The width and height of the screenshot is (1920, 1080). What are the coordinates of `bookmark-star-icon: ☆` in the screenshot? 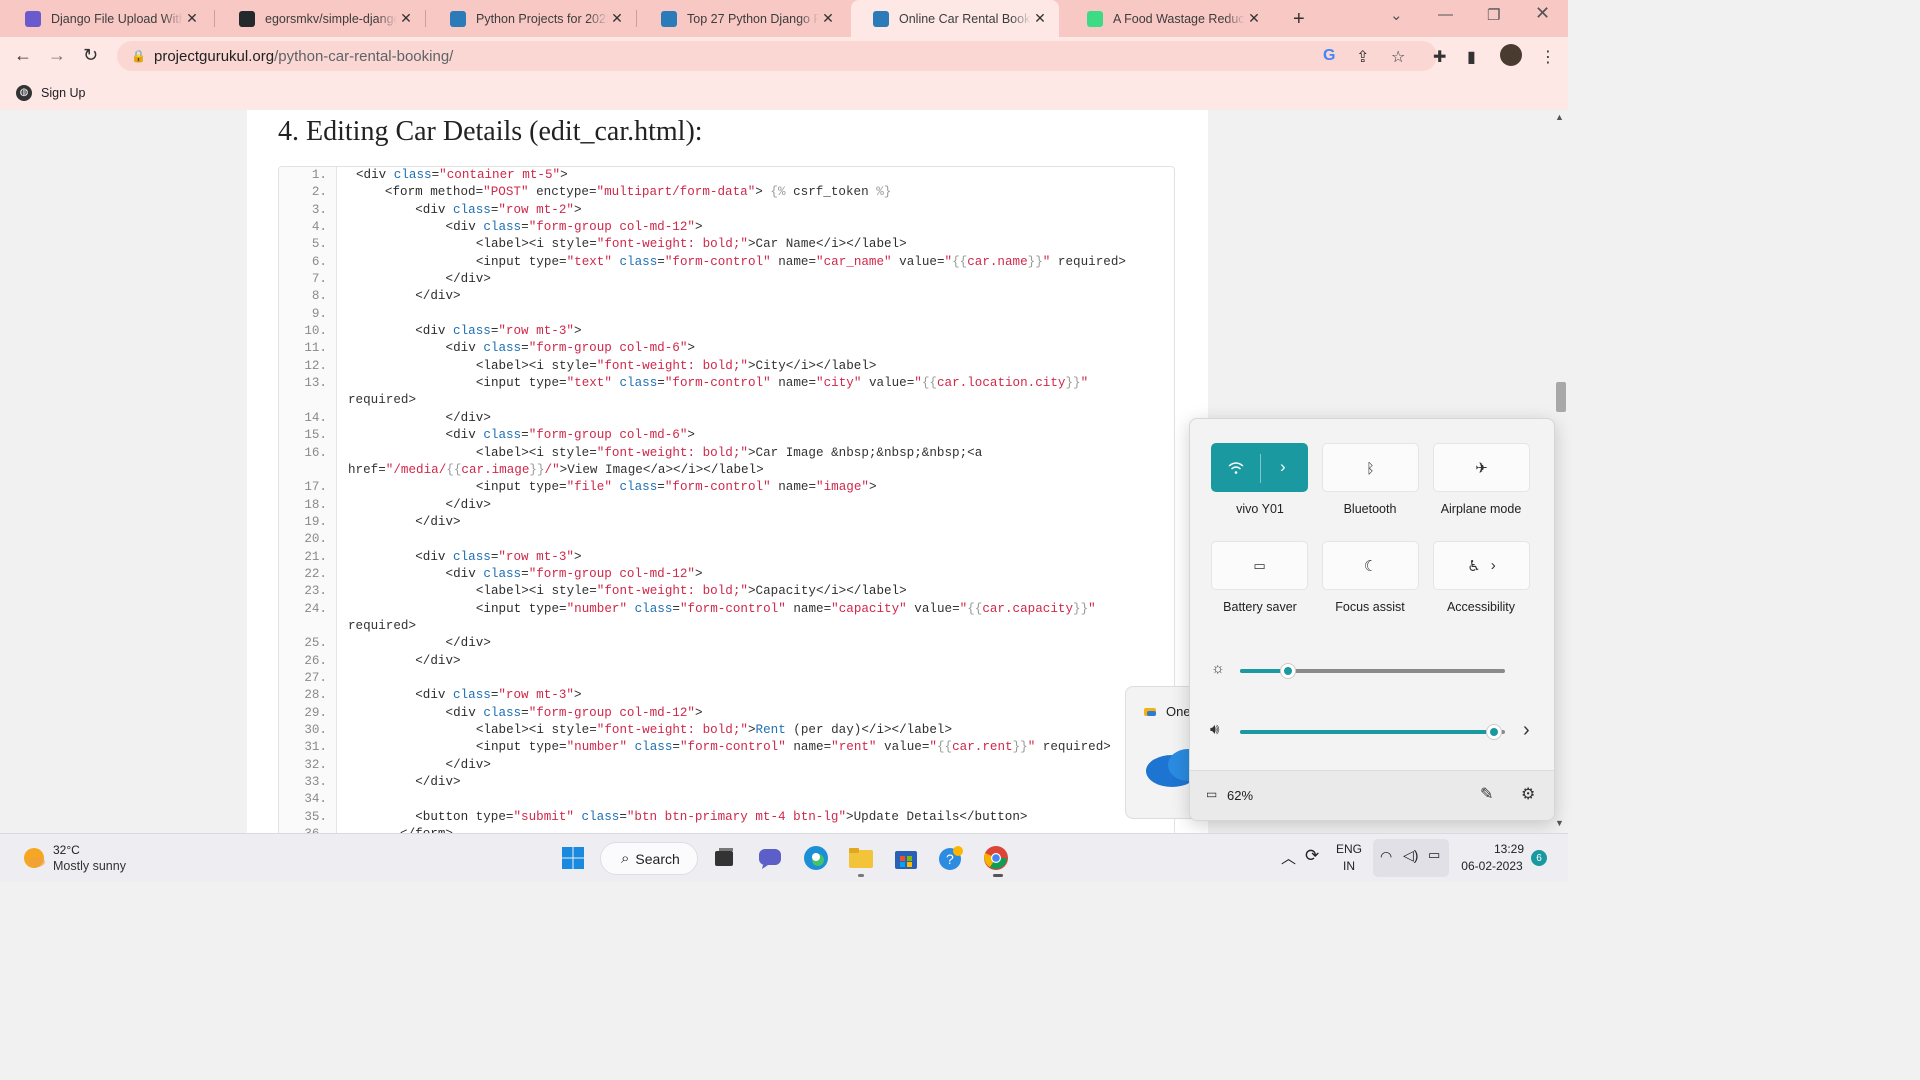 It's located at (1398, 57).